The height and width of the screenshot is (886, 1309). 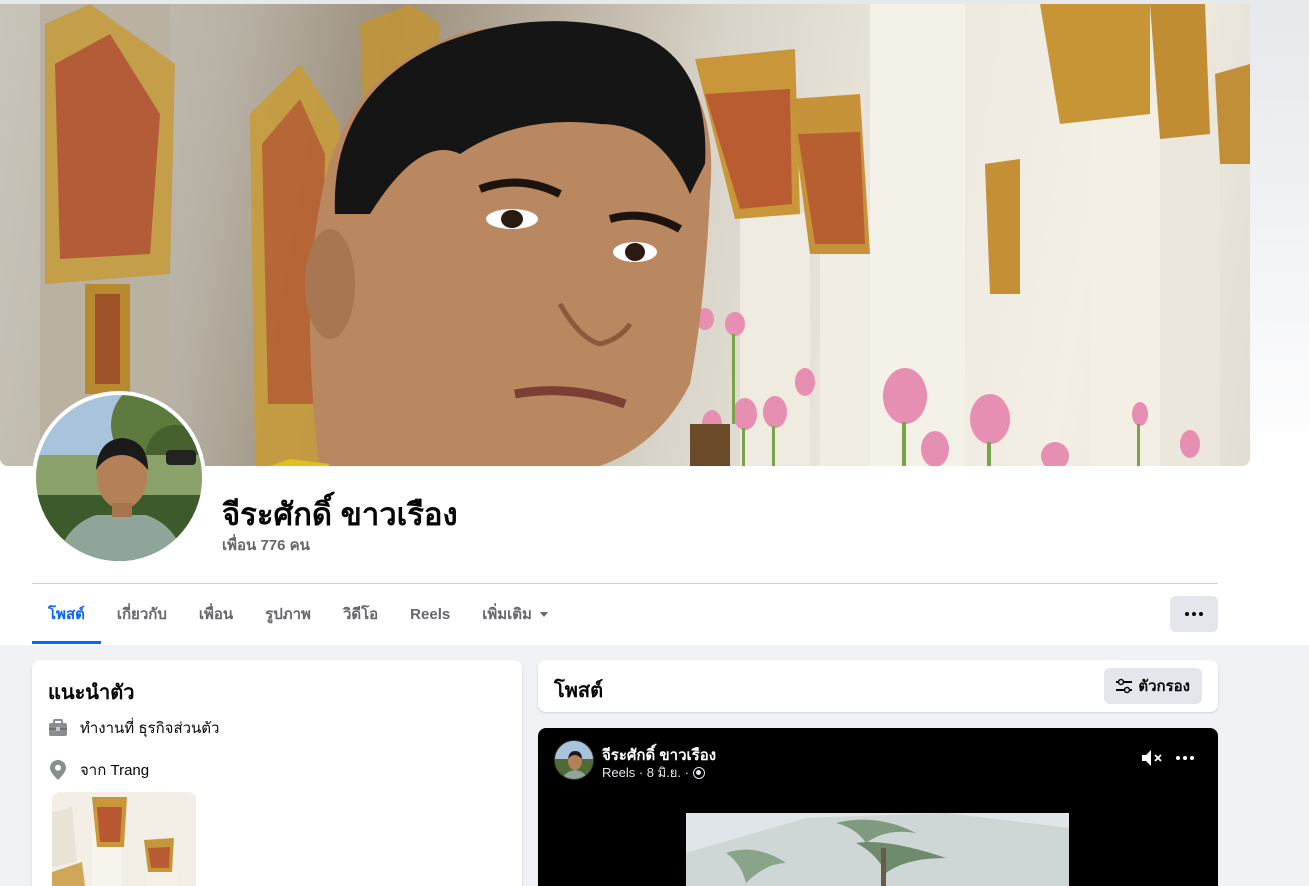 I want to click on sliders-icon, so click(x=1124, y=686).